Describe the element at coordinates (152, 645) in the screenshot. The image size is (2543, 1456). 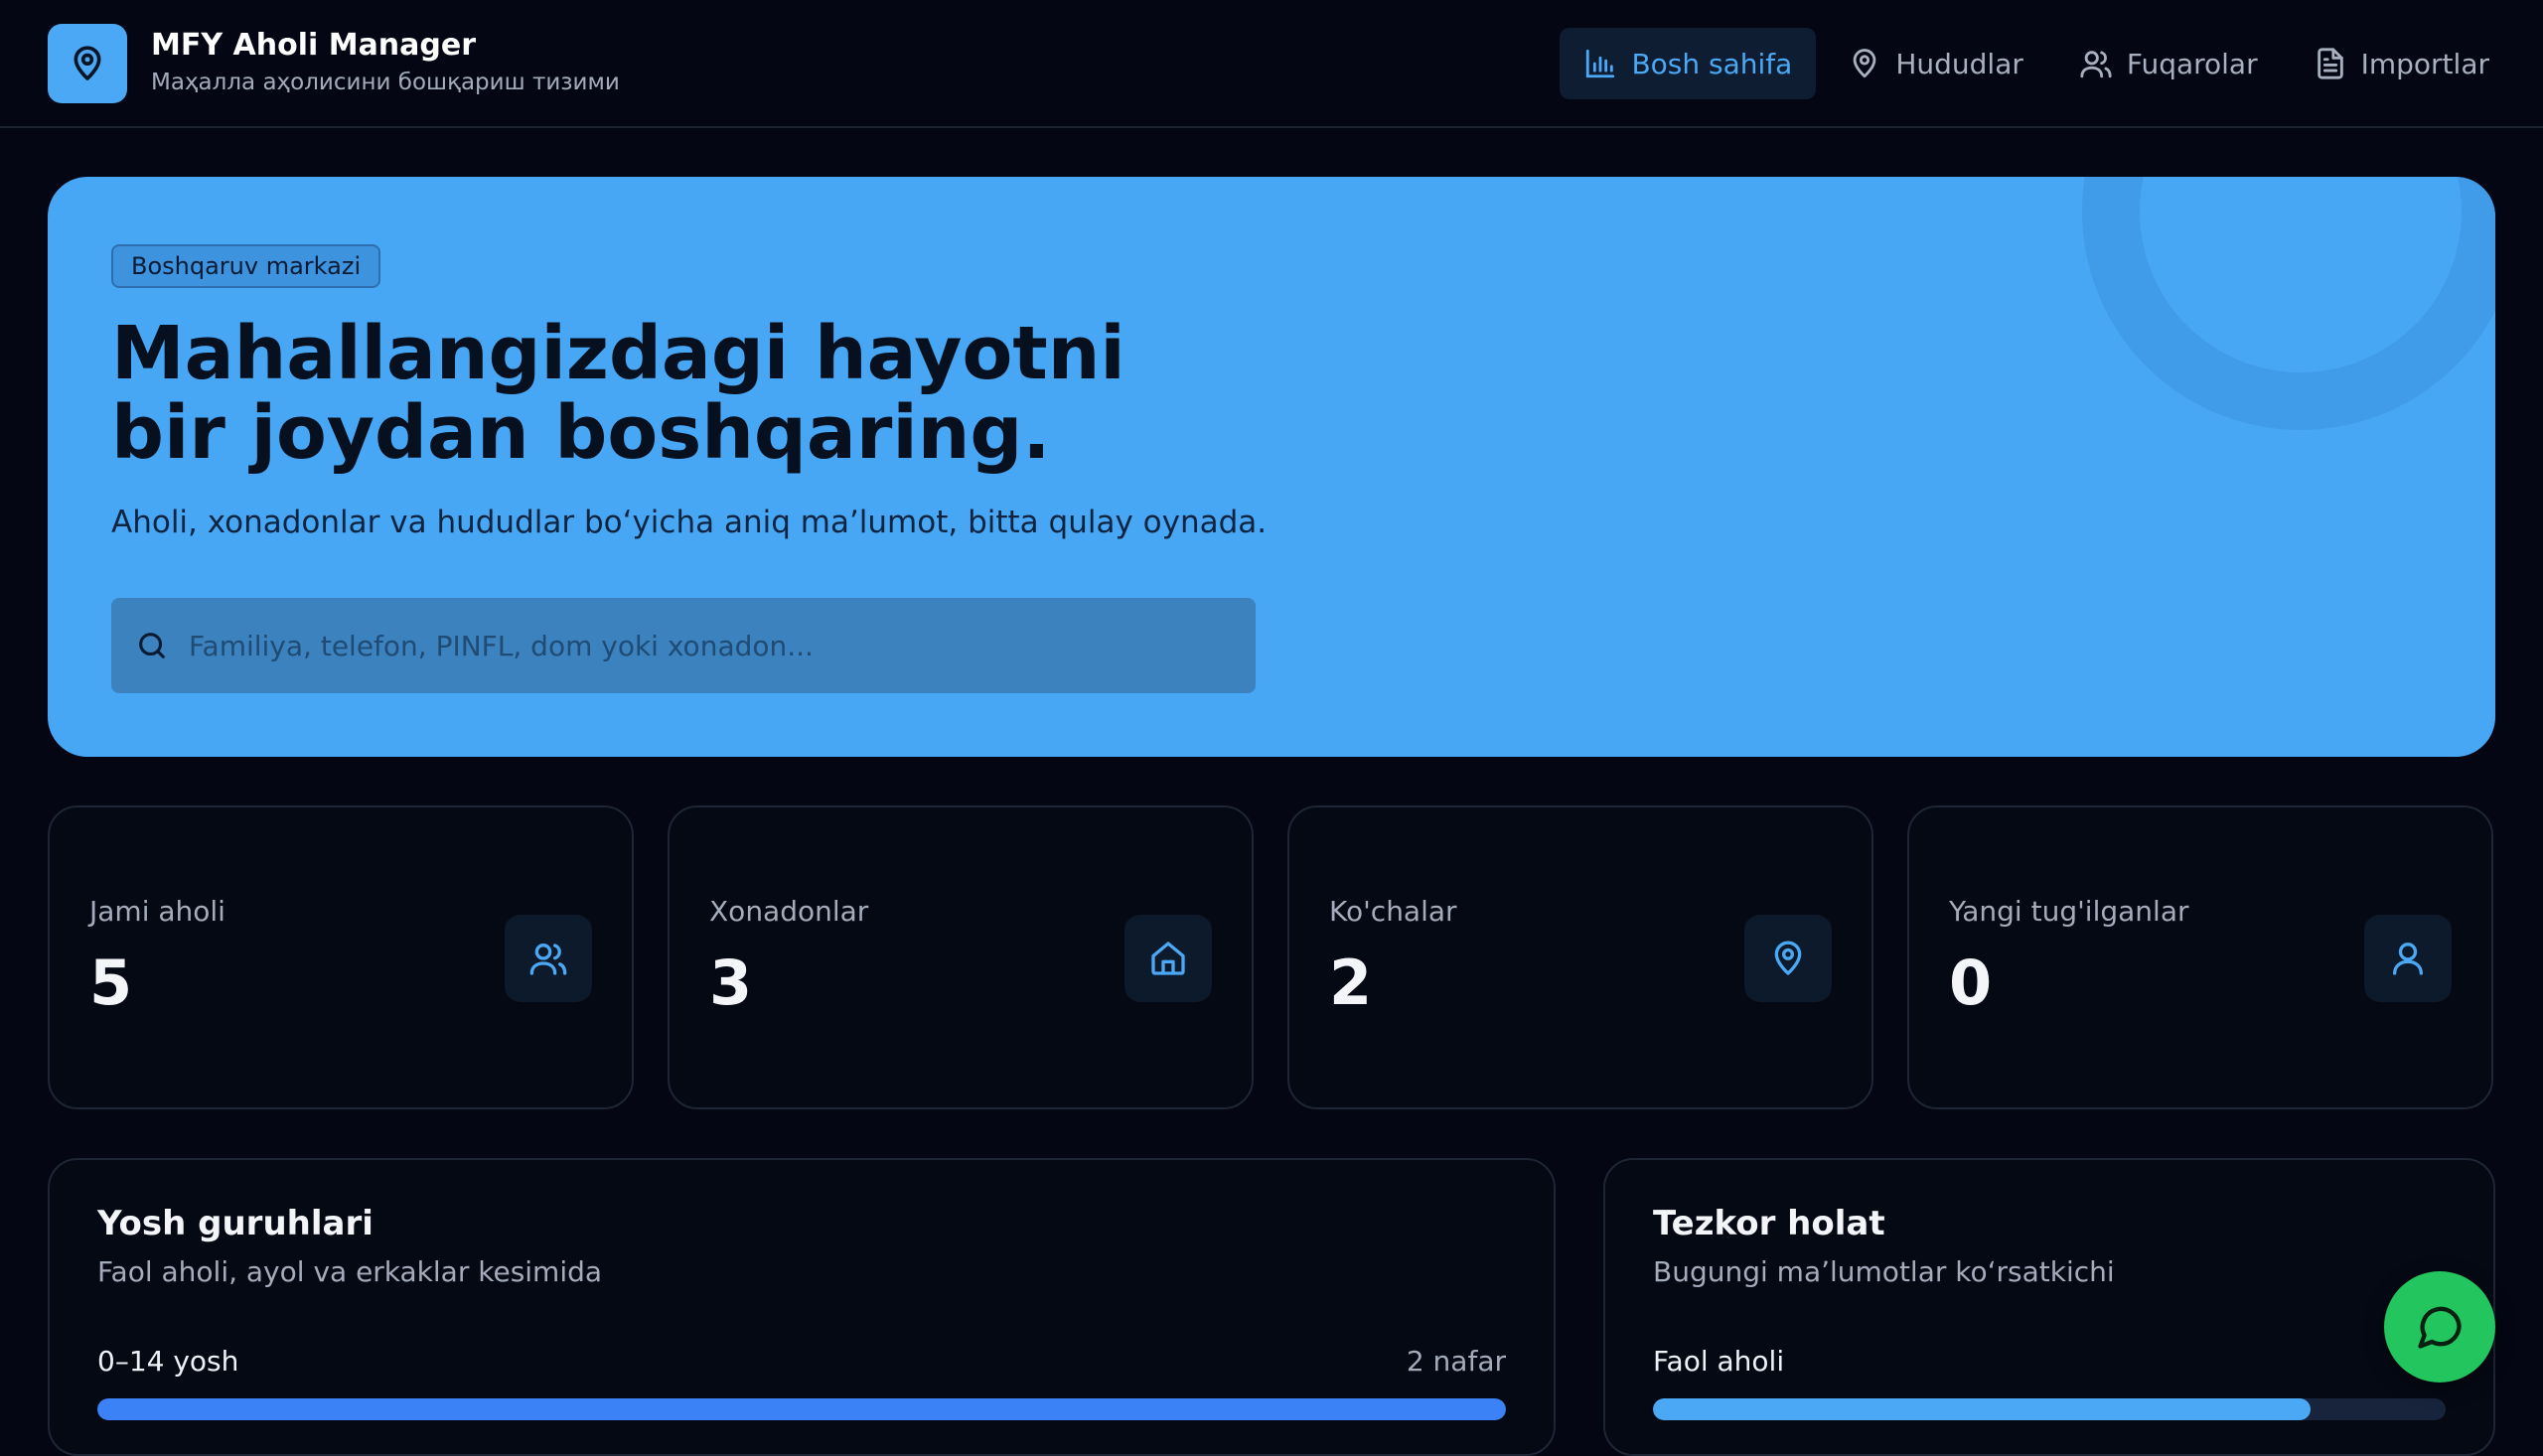
I see `search-icon` at that location.